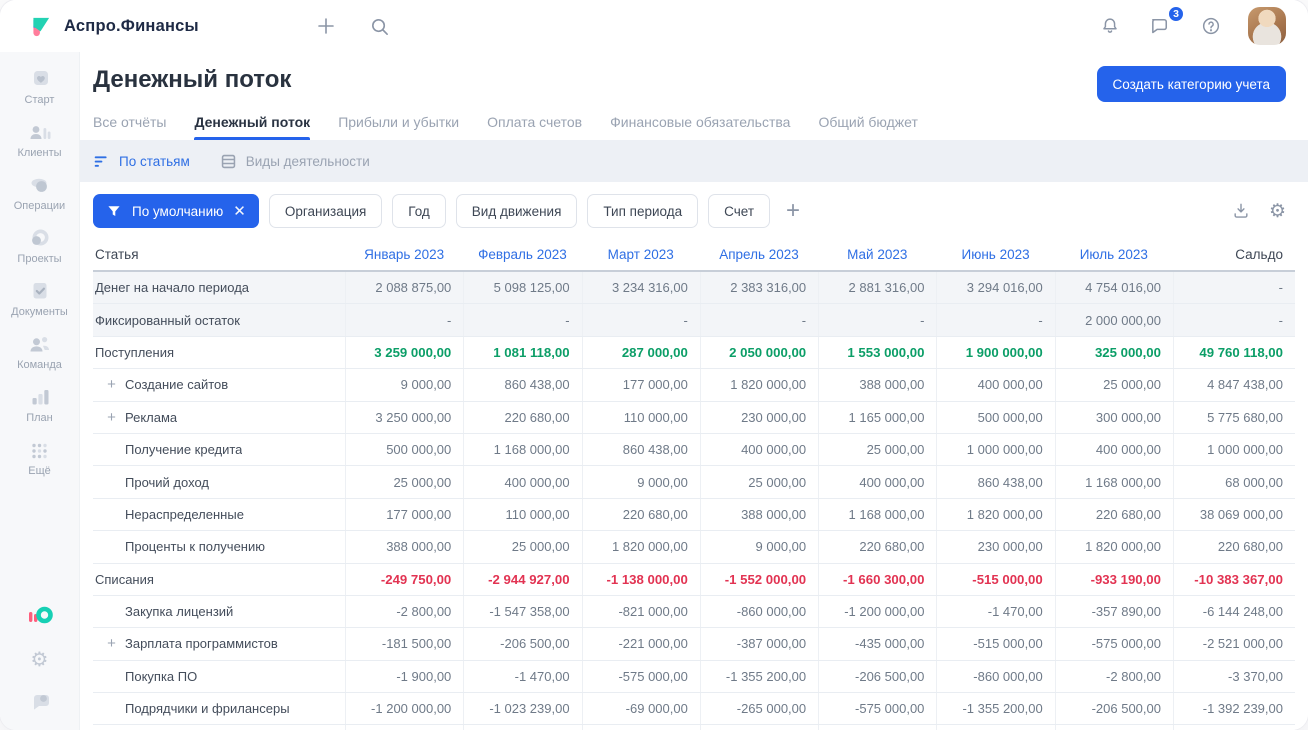 The width and height of the screenshot is (1308, 730). What do you see at coordinates (295, 161) in the screenshot?
I see `view-tab-activity-types: Виды деятельности` at bounding box center [295, 161].